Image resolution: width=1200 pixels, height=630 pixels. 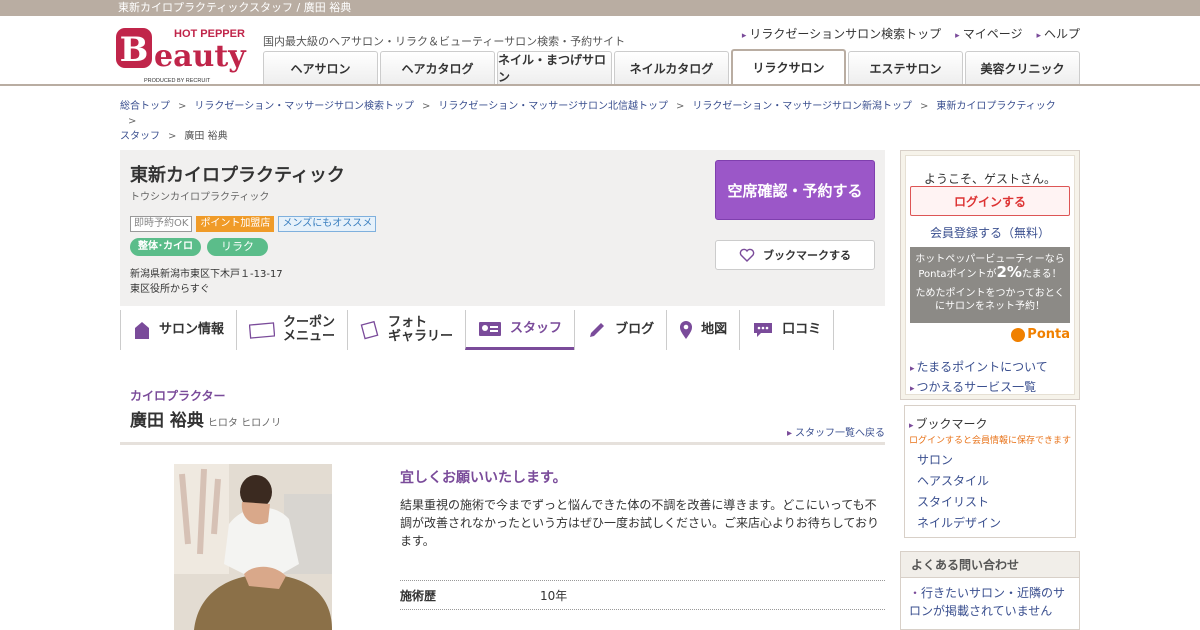 I want to click on utility-links: リラクゼーションサロン検索トップ マイページ ヘルプ, so click(x=911, y=33).